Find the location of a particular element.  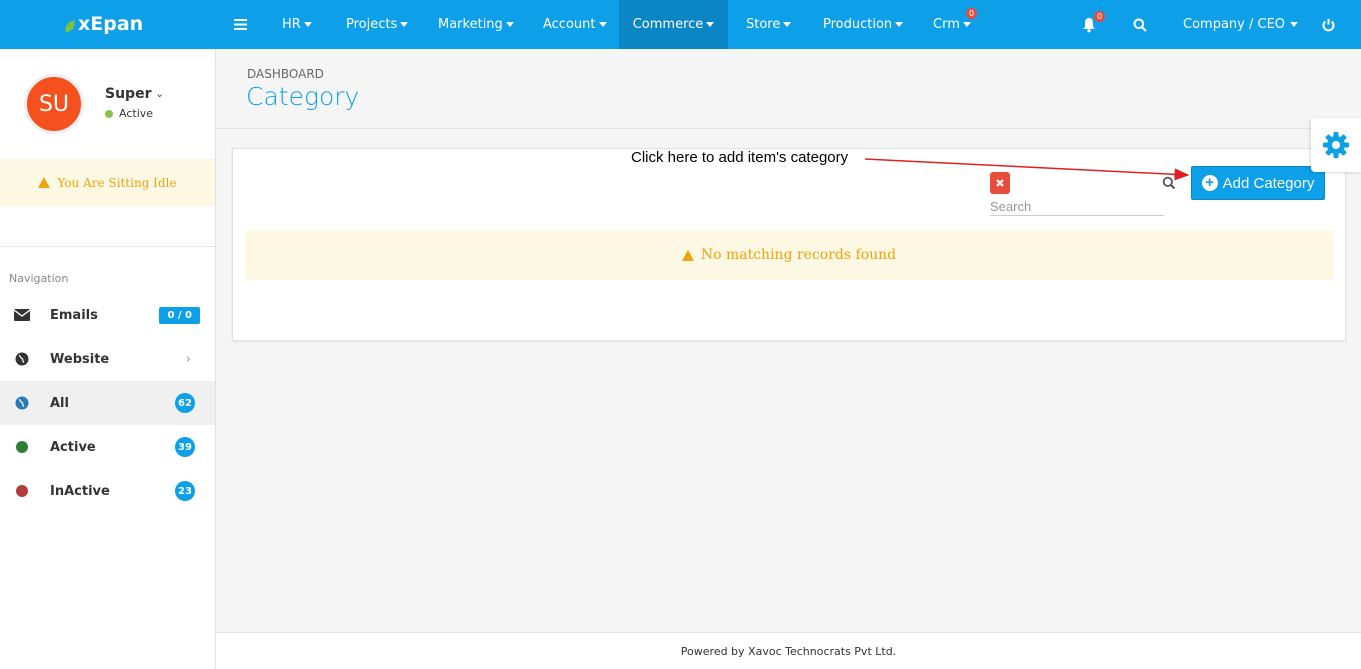

sidebar-item-label: InActive is located at coordinates (80, 491).